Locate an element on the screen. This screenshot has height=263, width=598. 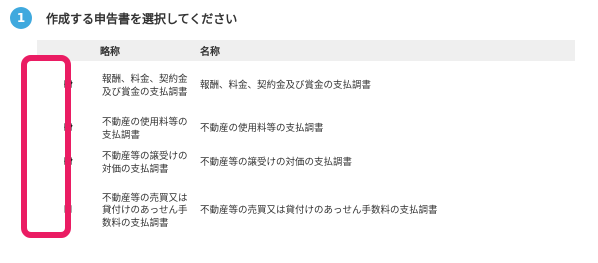
name-cell: 不動産の使用料等の支払調書 is located at coordinates (262, 129).